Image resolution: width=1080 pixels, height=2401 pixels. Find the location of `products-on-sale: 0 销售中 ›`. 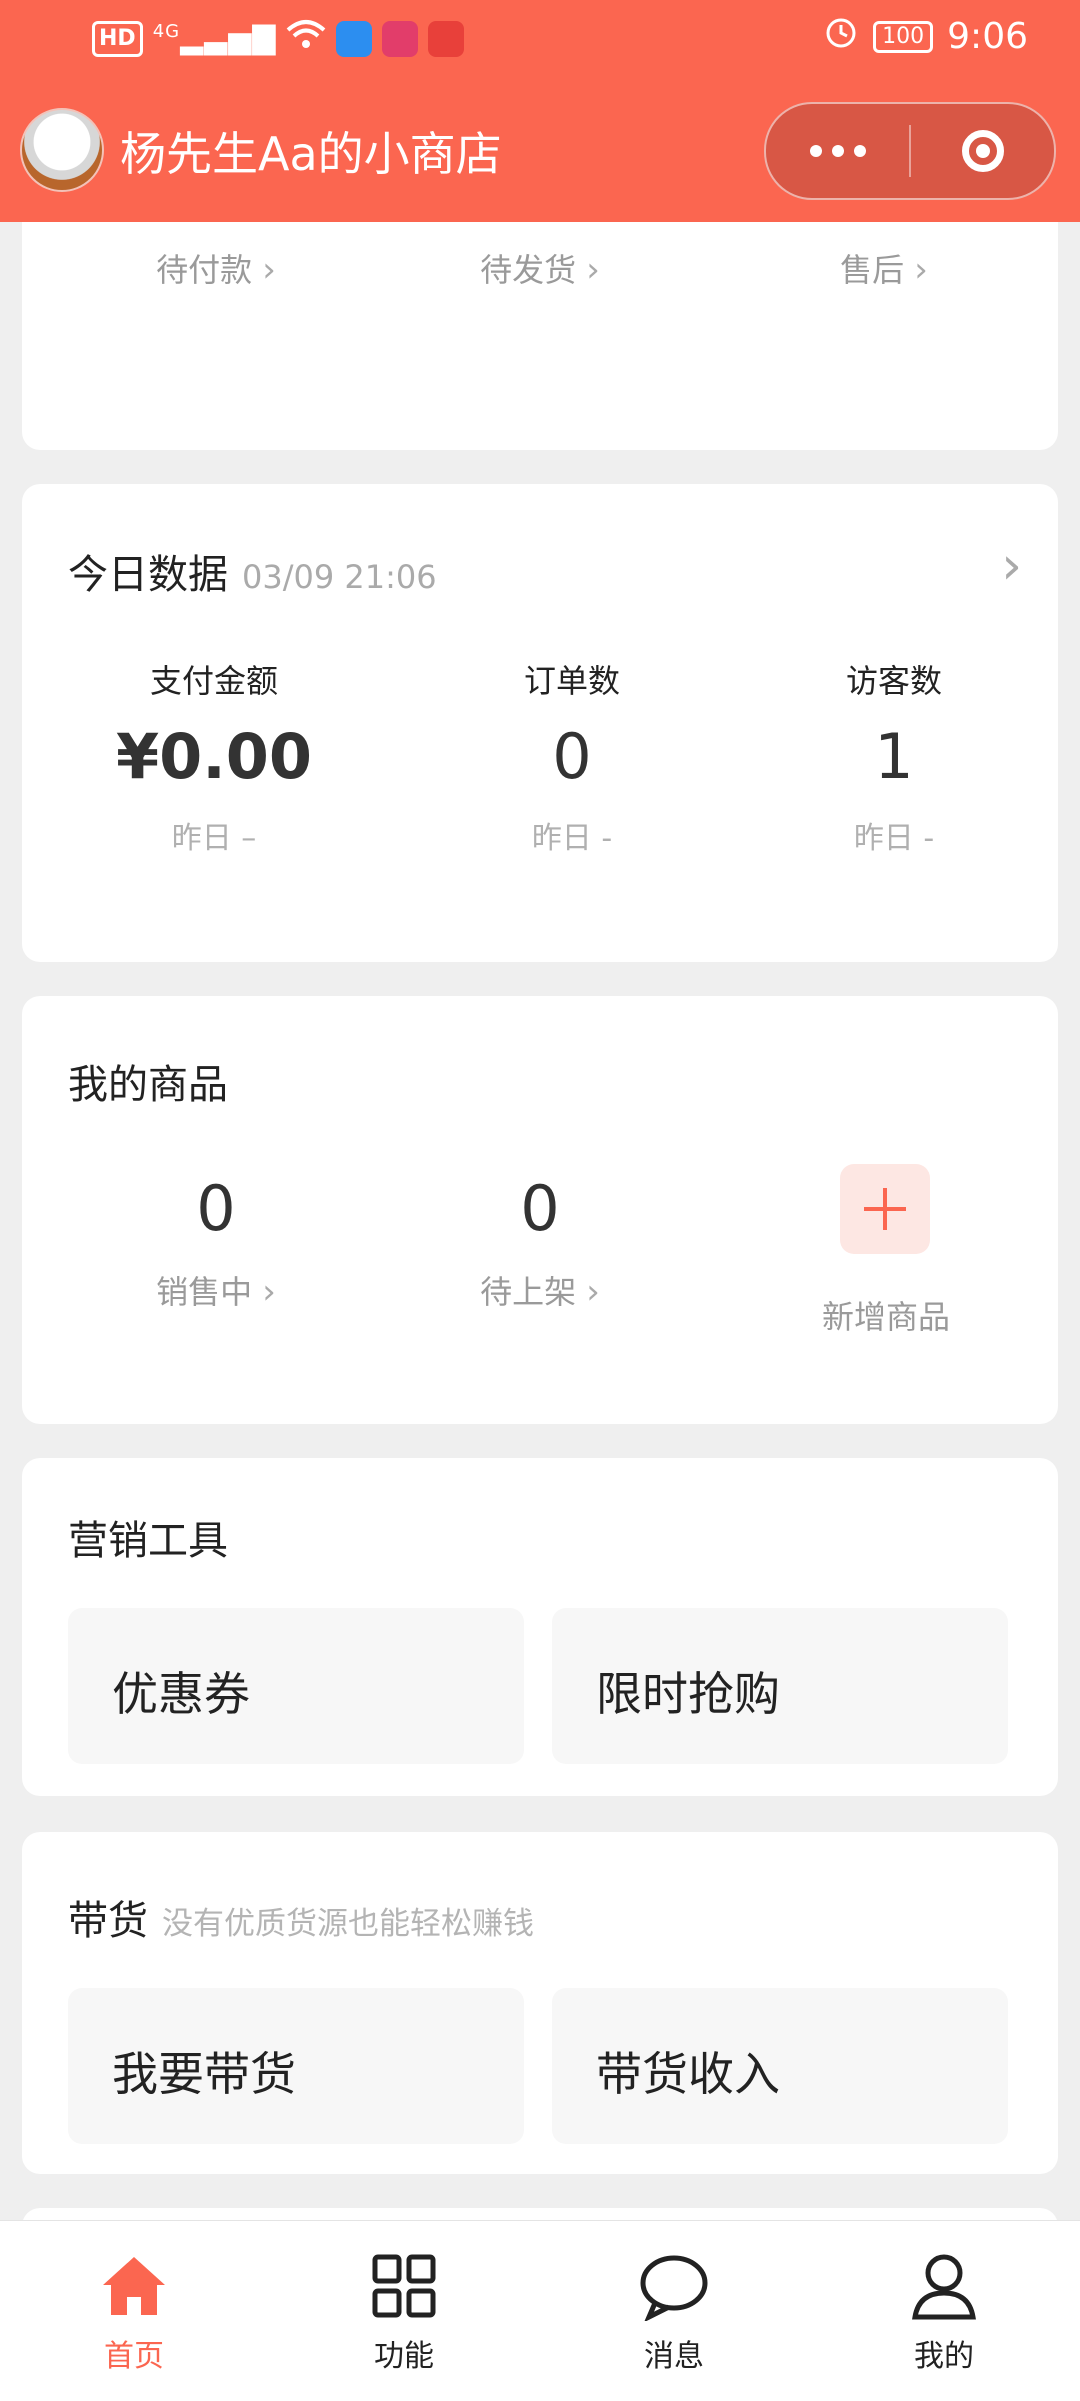

products-on-sale: 0 销售中 › is located at coordinates (216, 1242).